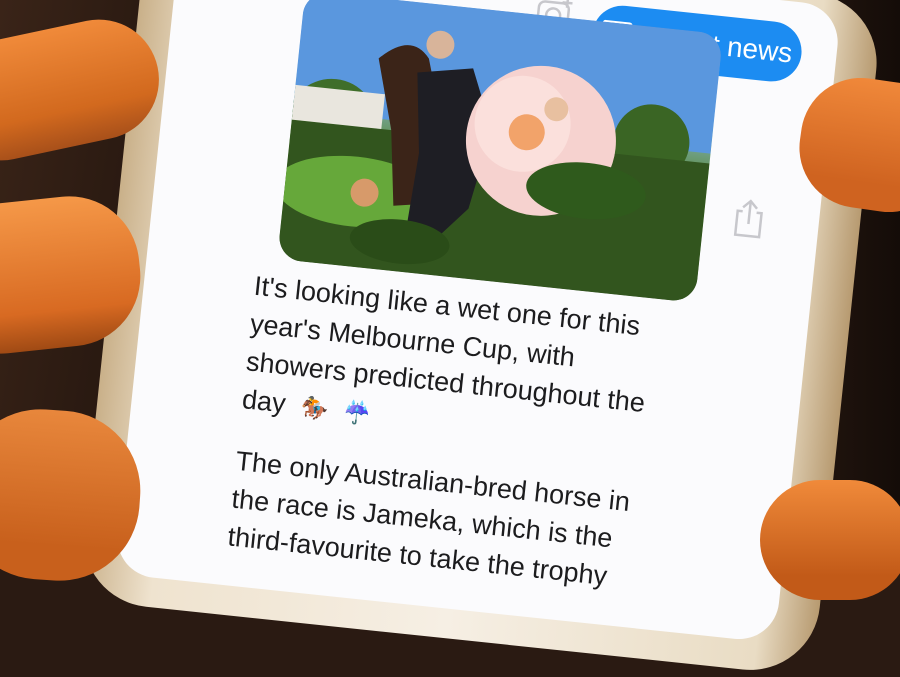 The width and height of the screenshot is (900, 677). Describe the element at coordinates (357, 412) in the screenshot. I see `umbrella-emoji: ☔` at that location.